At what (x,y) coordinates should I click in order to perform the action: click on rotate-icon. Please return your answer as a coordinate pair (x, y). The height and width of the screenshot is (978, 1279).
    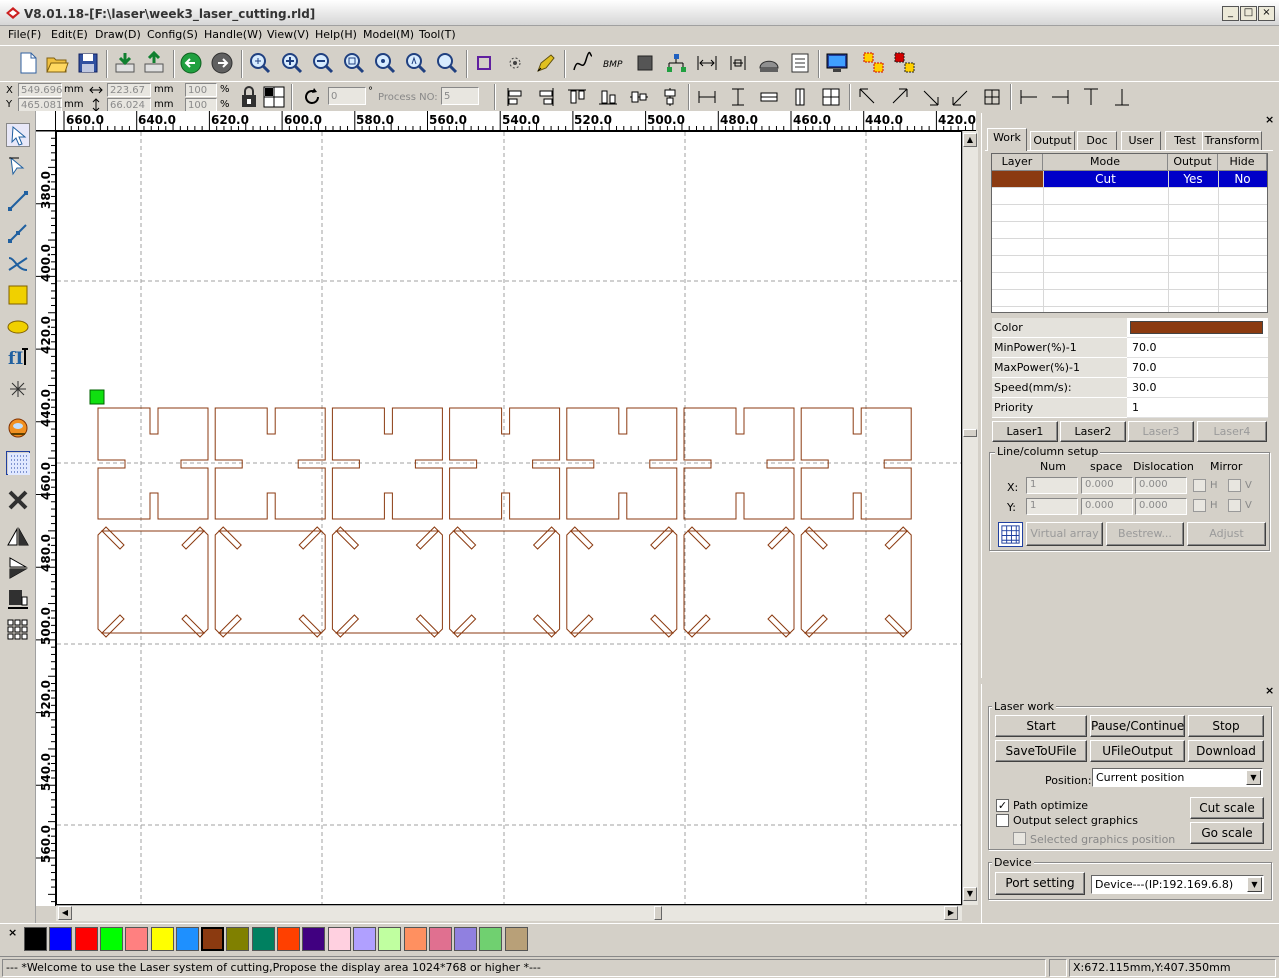
    Looking at the image, I should click on (312, 97).